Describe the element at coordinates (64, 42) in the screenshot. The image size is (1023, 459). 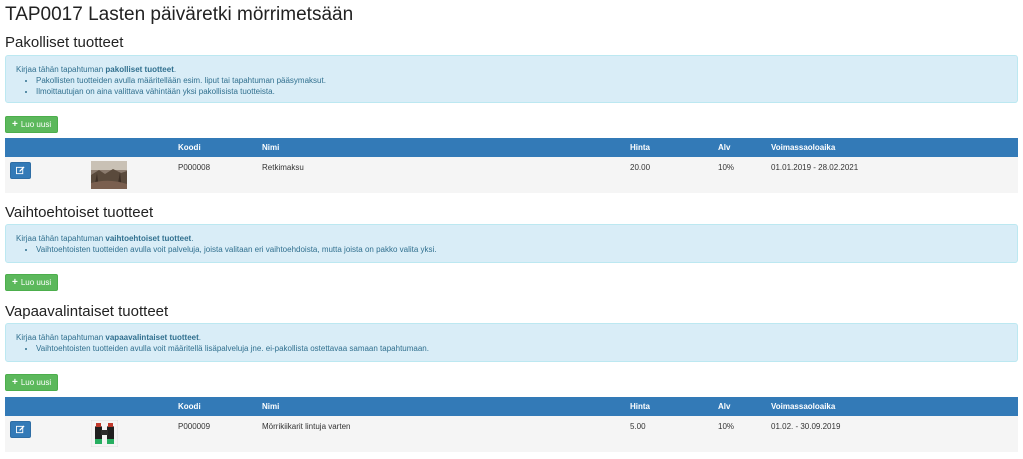
I see `section-heading-mandatory: Pakolliset tuotteet` at that location.